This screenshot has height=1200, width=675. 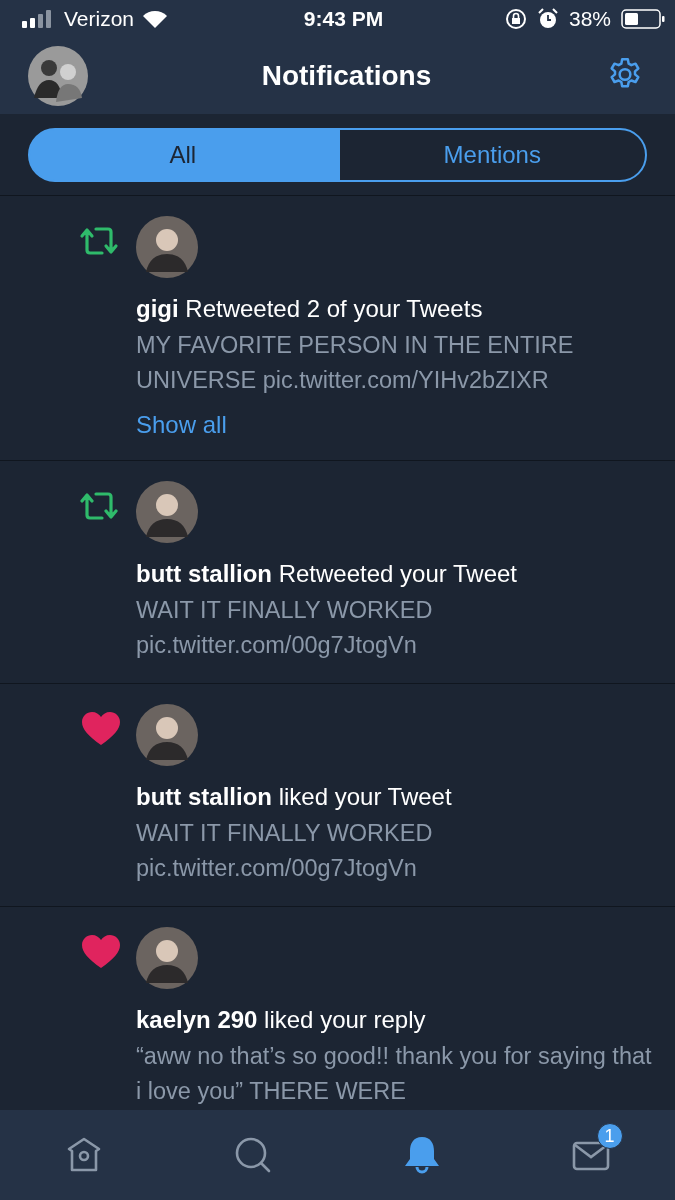 I want to click on rotation-lock-icon, so click(x=515, y=19).